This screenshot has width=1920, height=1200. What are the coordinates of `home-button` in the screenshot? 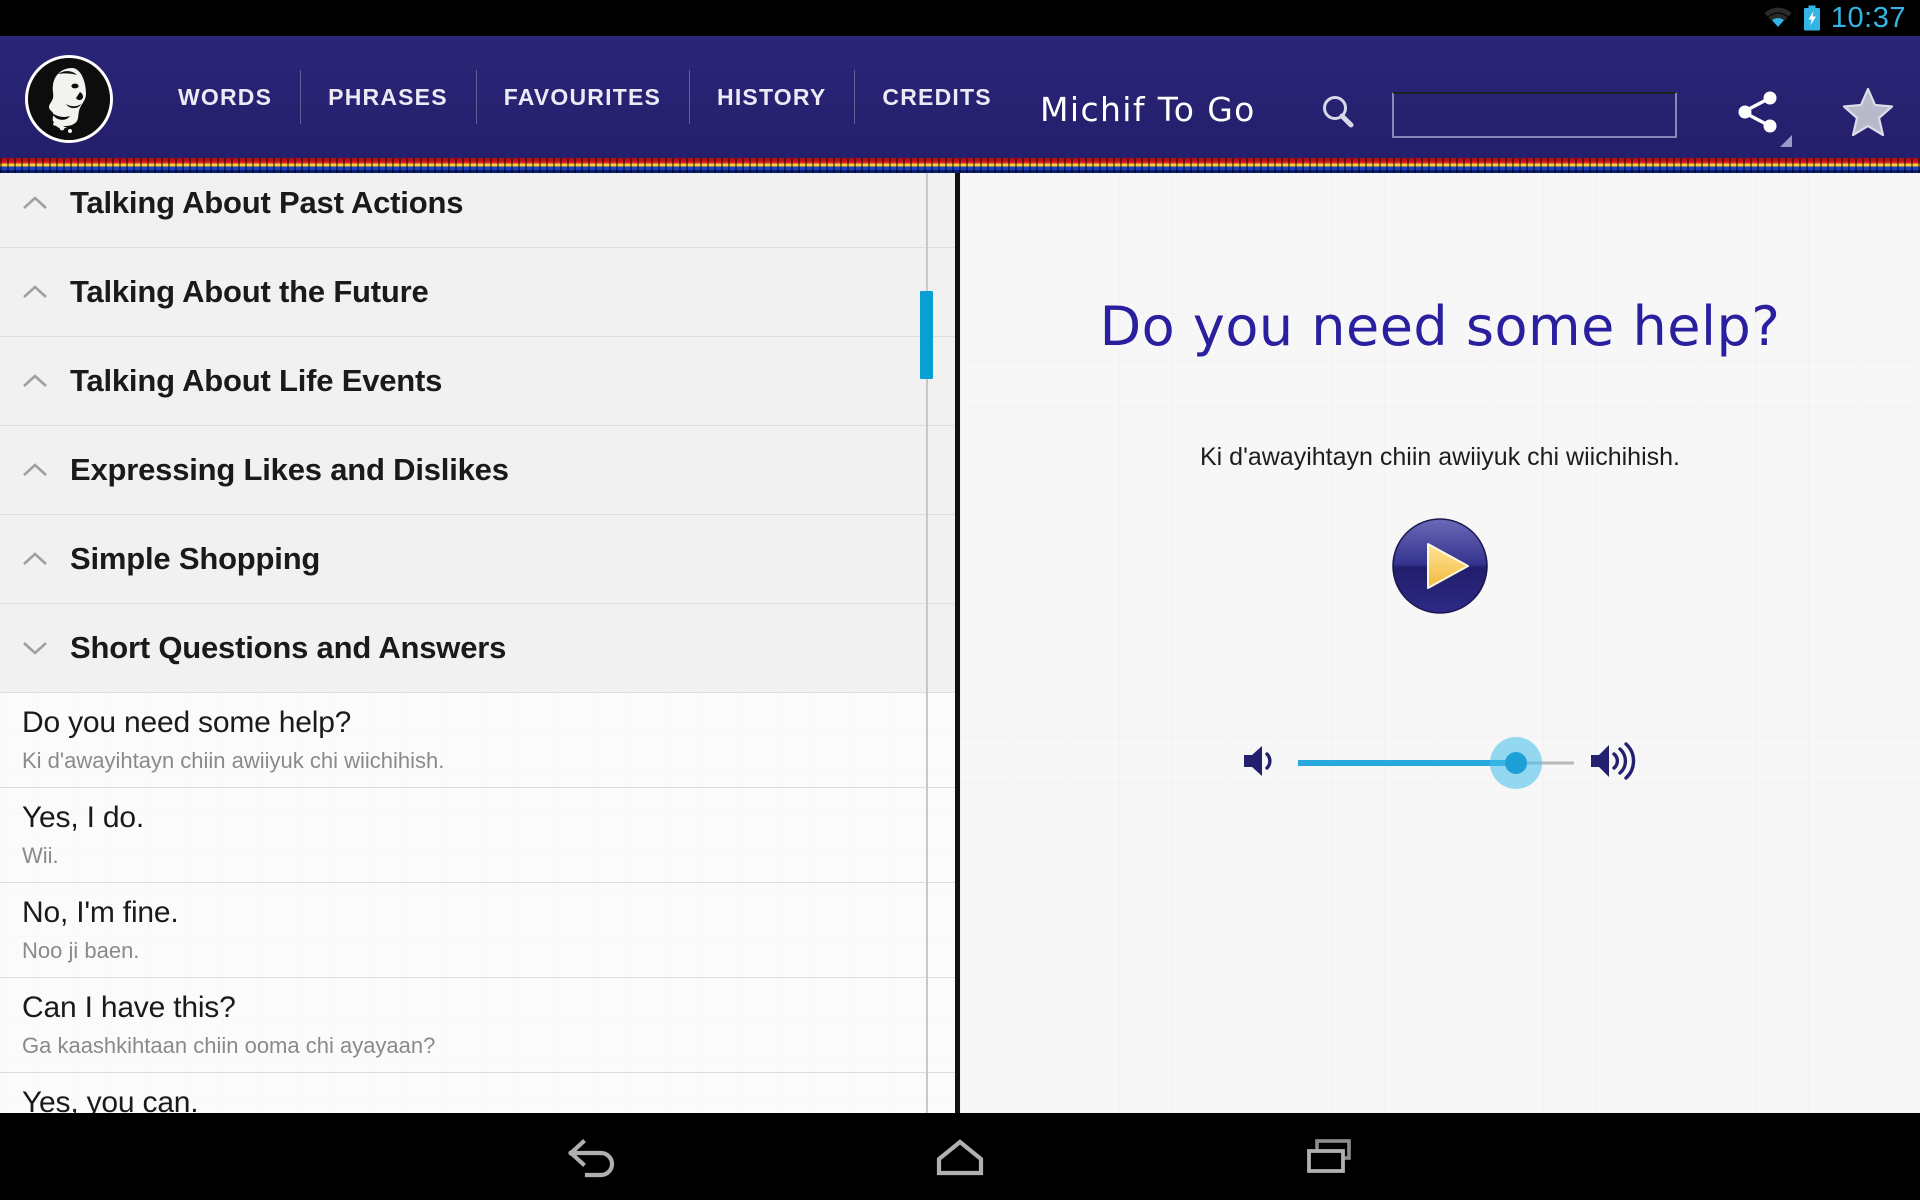 It's located at (960, 1157).